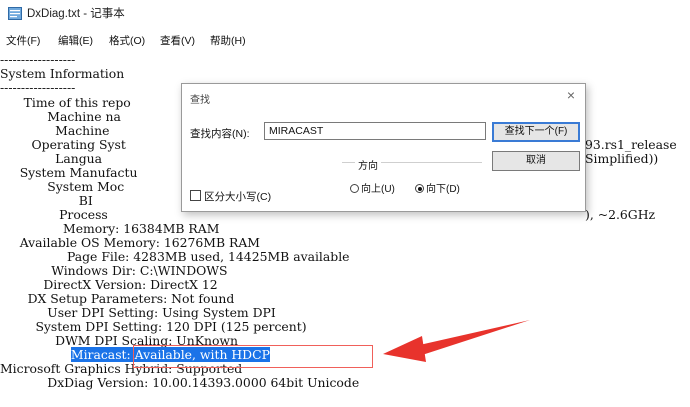 The image size is (690, 407). I want to click on dialog-title: 查找, so click(200, 100).